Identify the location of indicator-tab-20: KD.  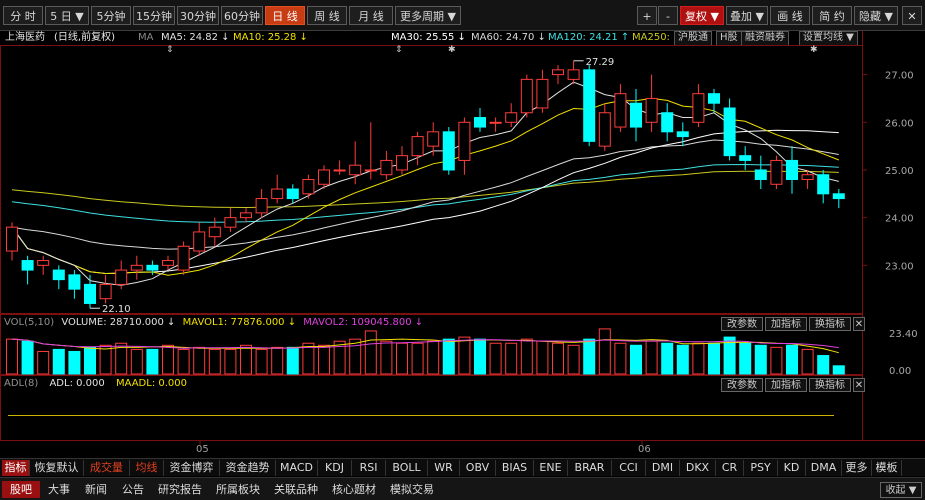
(792, 468).